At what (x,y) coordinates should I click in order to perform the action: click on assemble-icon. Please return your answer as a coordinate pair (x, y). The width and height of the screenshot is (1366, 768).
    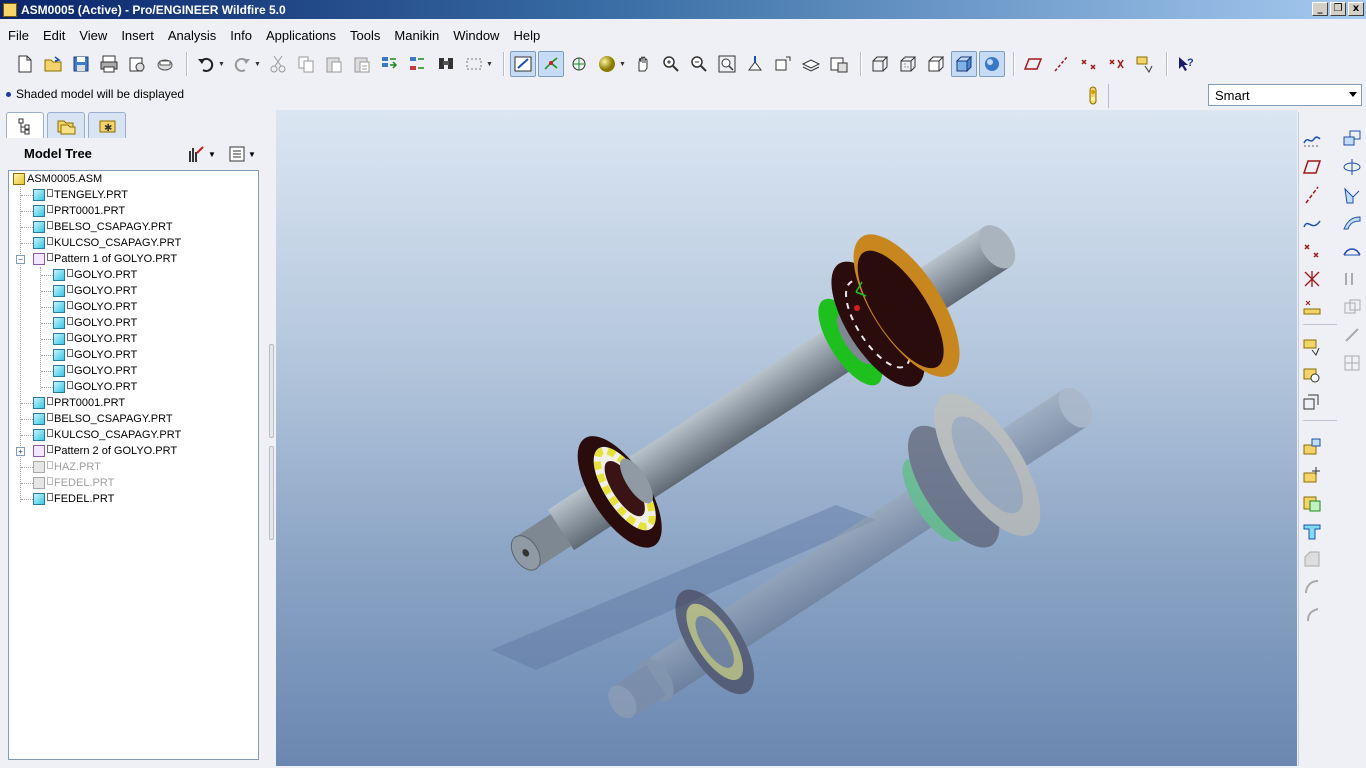
    Looking at the image, I should click on (1312, 447).